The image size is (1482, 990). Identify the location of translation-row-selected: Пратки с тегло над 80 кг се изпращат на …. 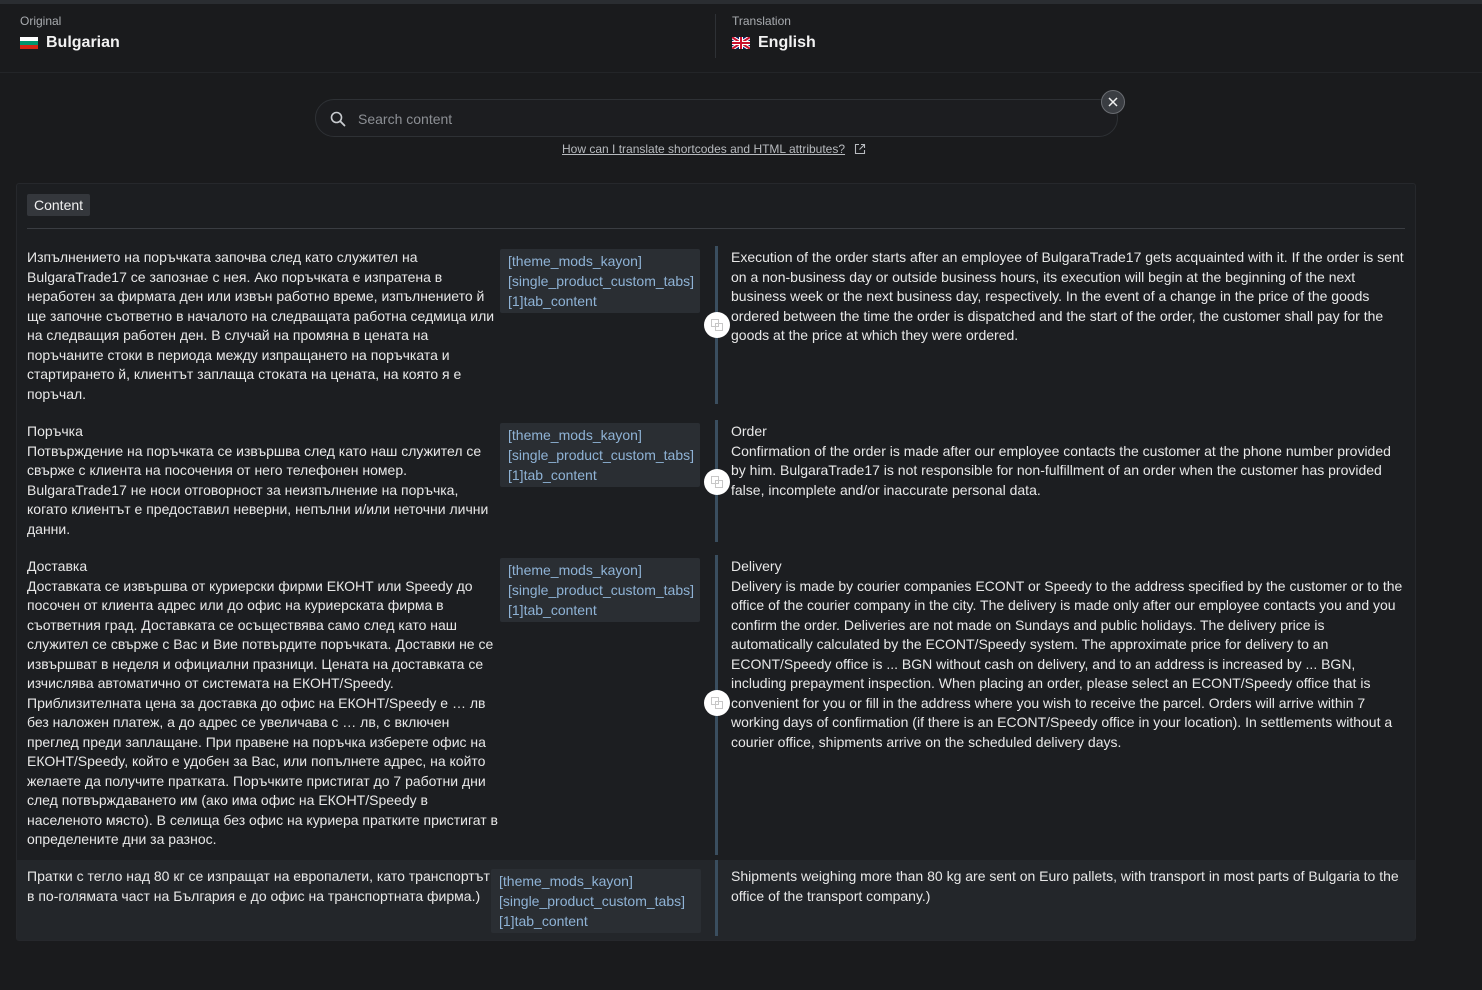
(716, 900).